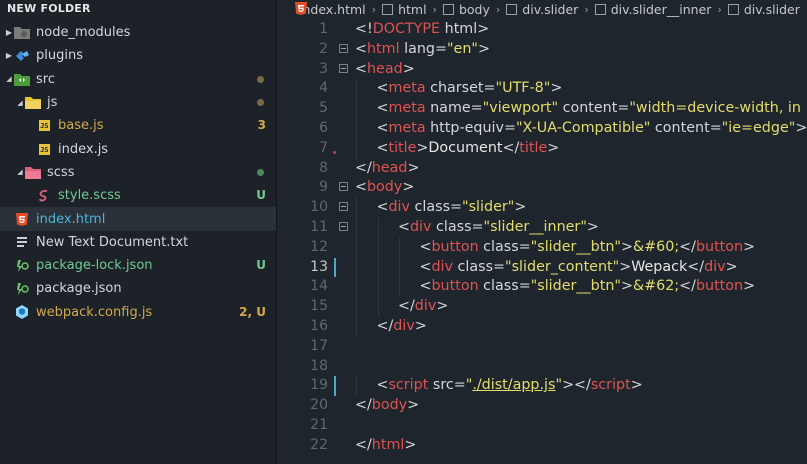  What do you see at coordinates (138, 242) in the screenshot?
I see `tree-file: New Text Document.txt` at bounding box center [138, 242].